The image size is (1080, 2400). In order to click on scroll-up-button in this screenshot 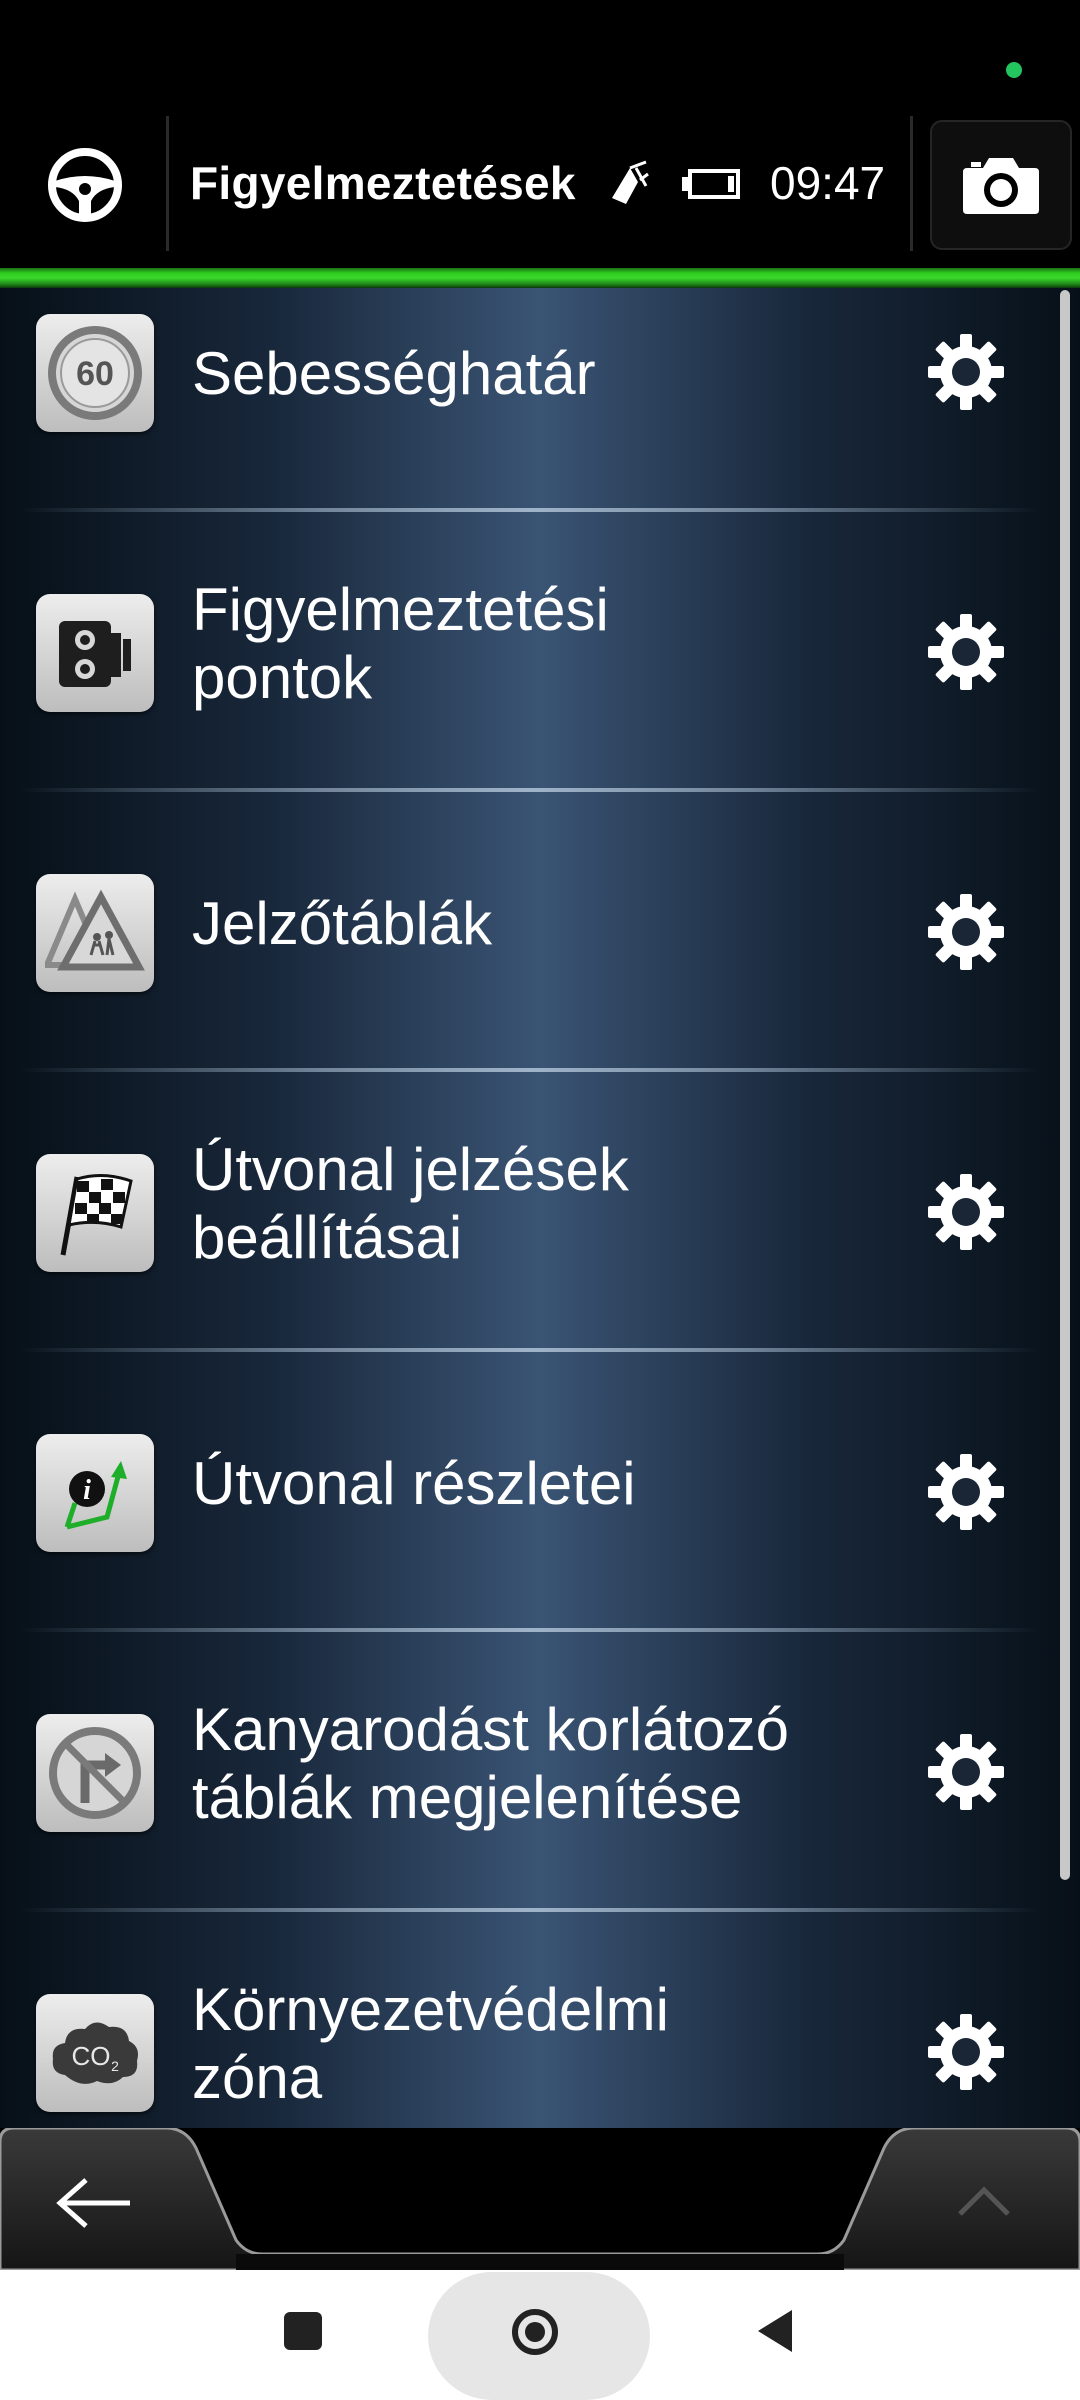, I will do `click(985, 2203)`.